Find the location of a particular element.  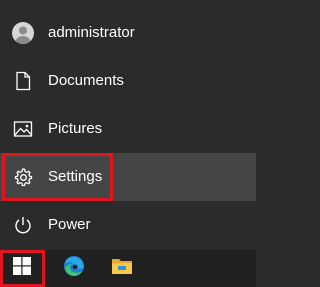

settings-item: Settings is located at coordinates (128, 177).